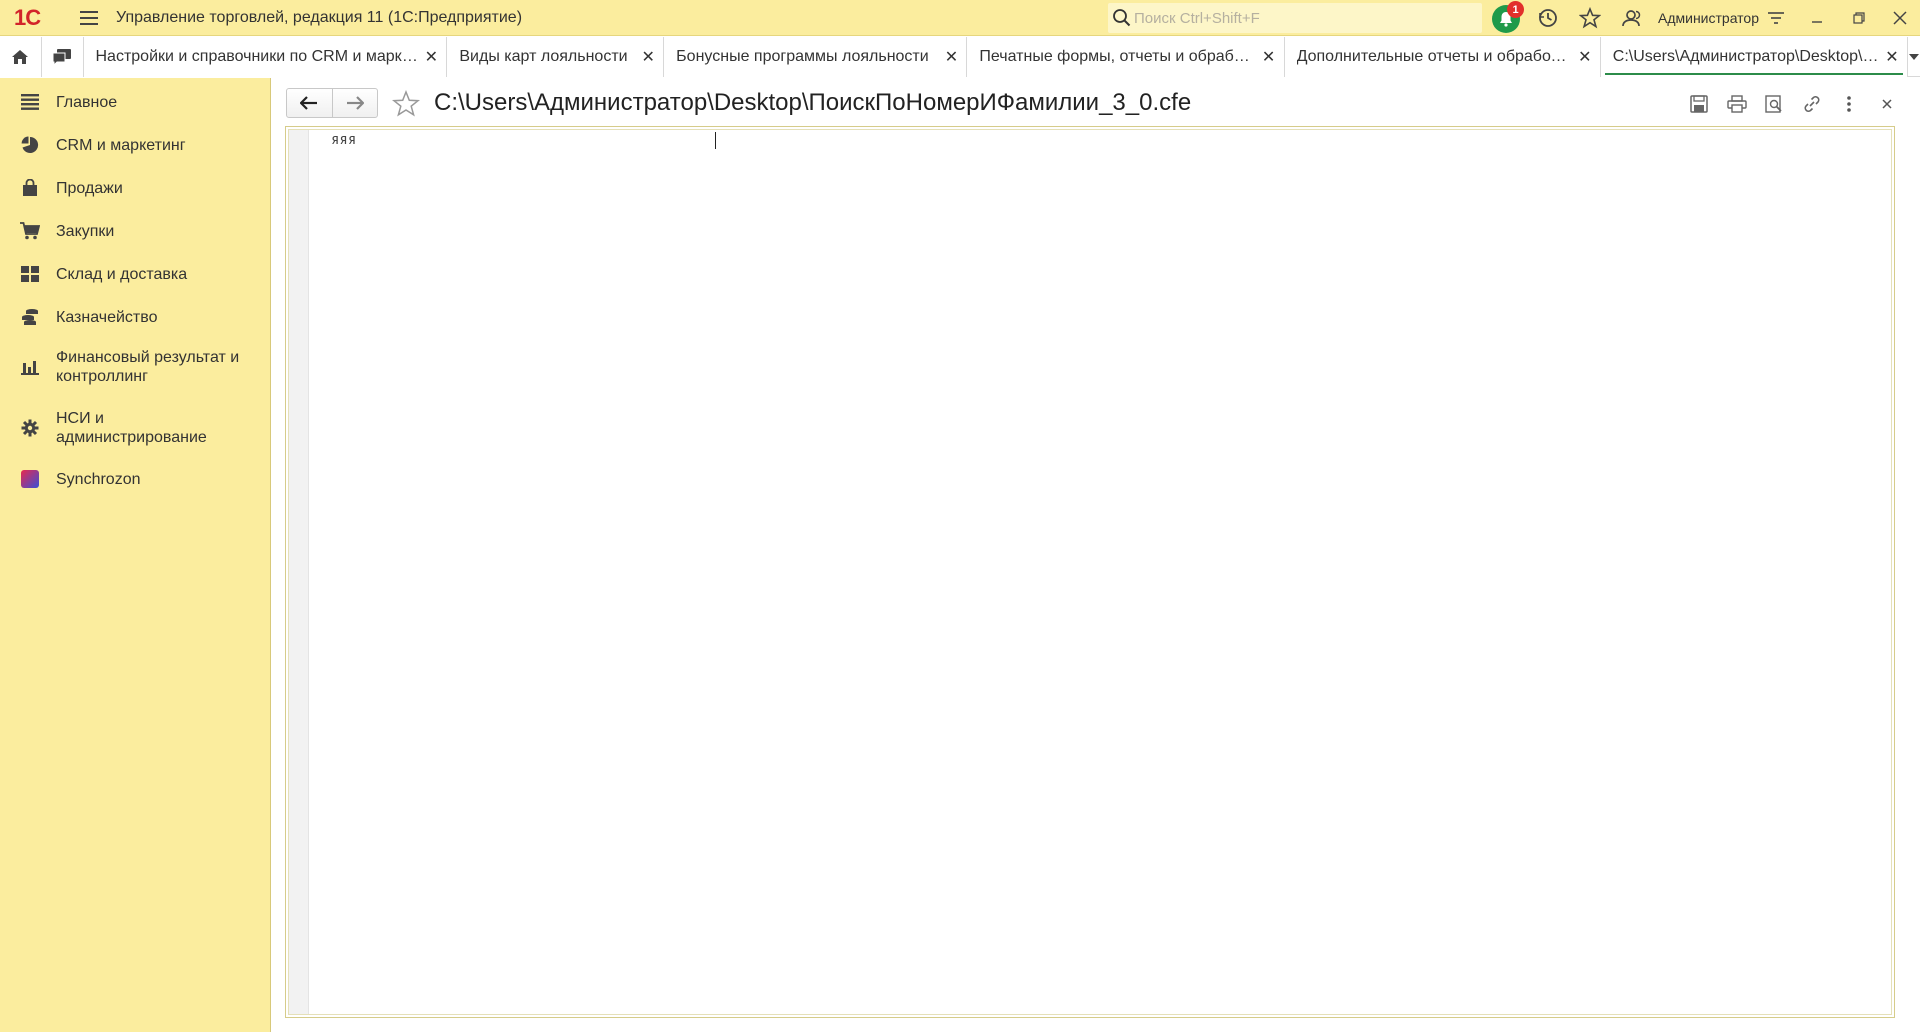 This screenshot has height=1032, width=1920. I want to click on tabs-dropdown-button, so click(1914, 56).